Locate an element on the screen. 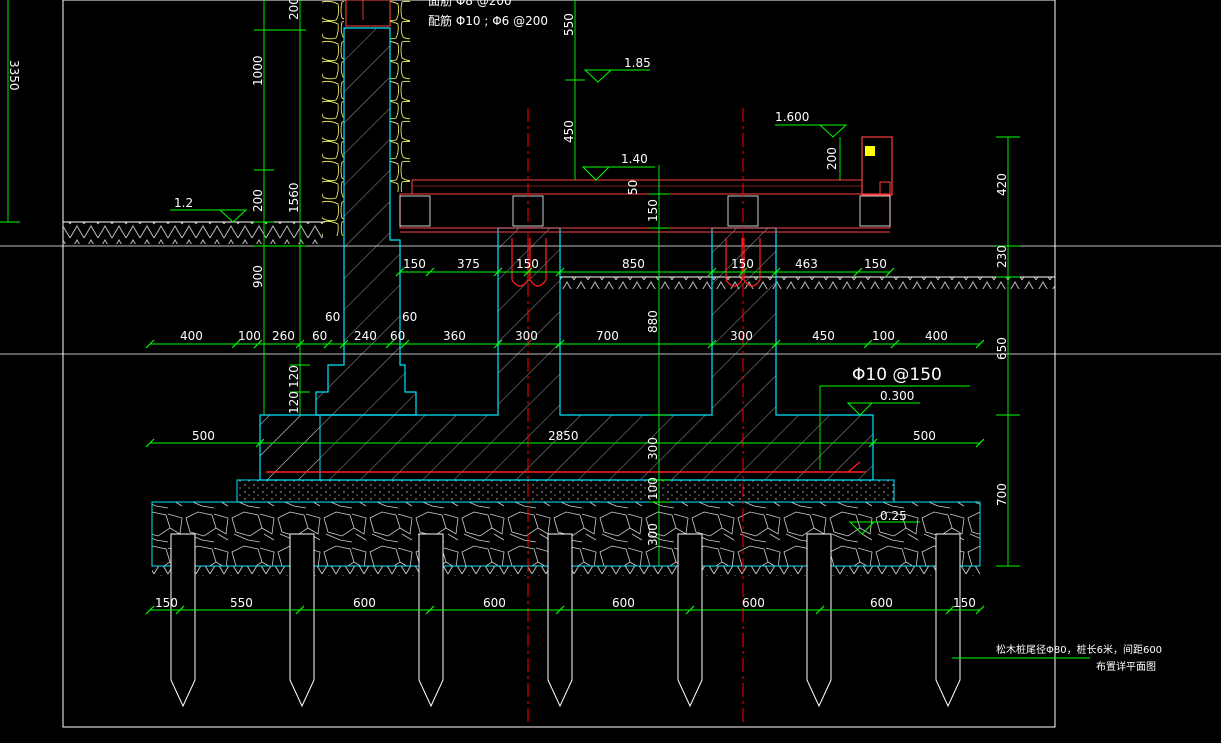  top-note-1: 面筋 Φ8 @200 is located at coordinates (470, 4).